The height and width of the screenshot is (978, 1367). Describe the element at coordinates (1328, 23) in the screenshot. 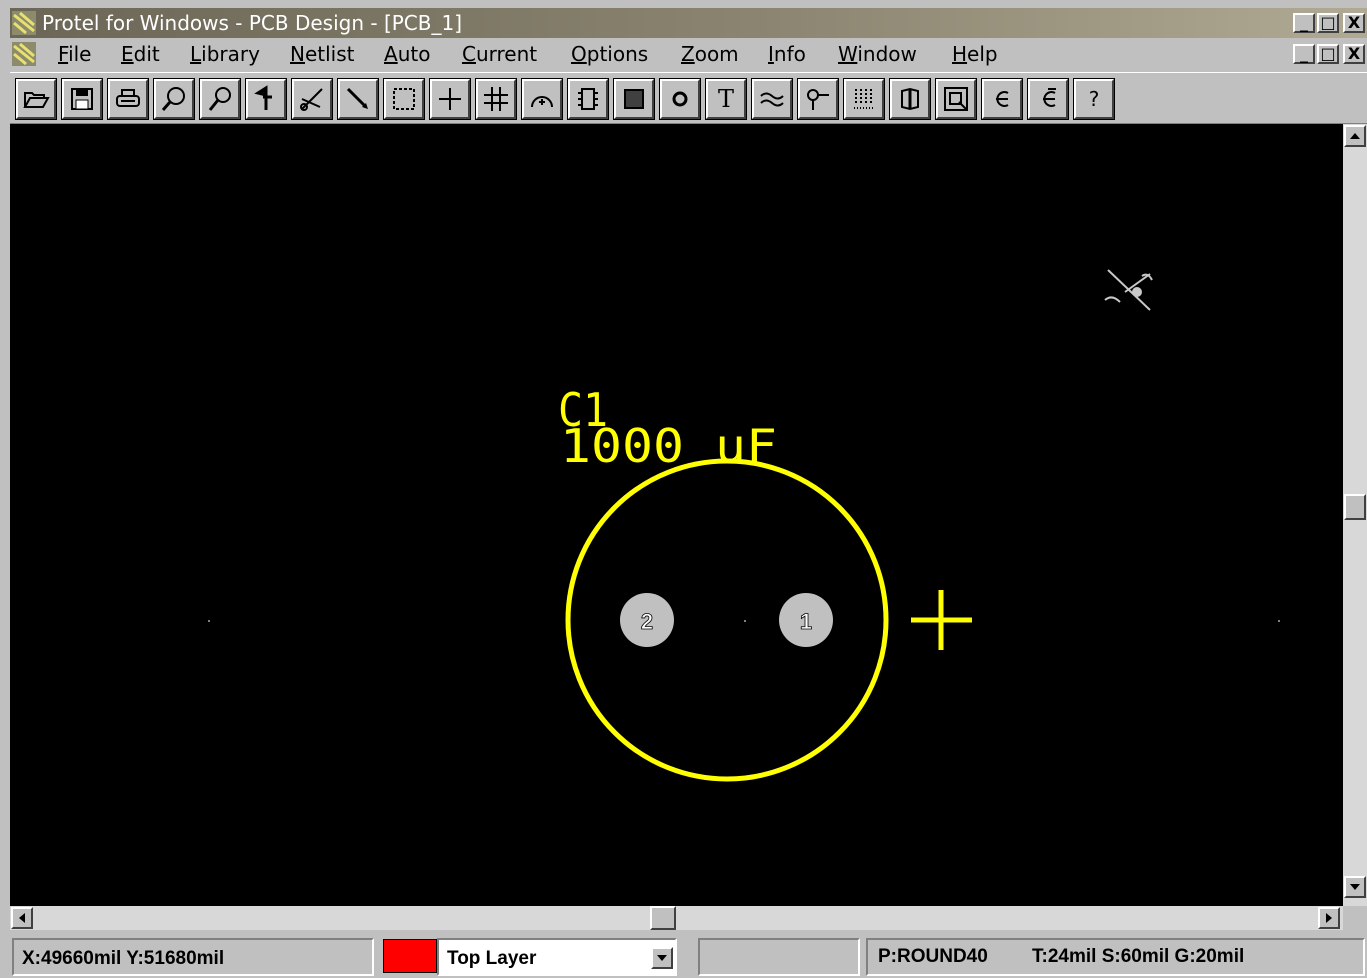

I see `maximize-button: □` at that location.